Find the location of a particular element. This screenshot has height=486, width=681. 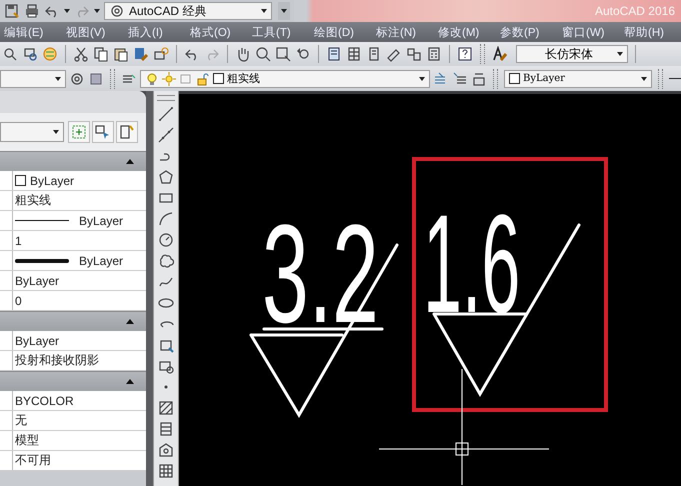

paste-icon is located at coordinates (121, 54).